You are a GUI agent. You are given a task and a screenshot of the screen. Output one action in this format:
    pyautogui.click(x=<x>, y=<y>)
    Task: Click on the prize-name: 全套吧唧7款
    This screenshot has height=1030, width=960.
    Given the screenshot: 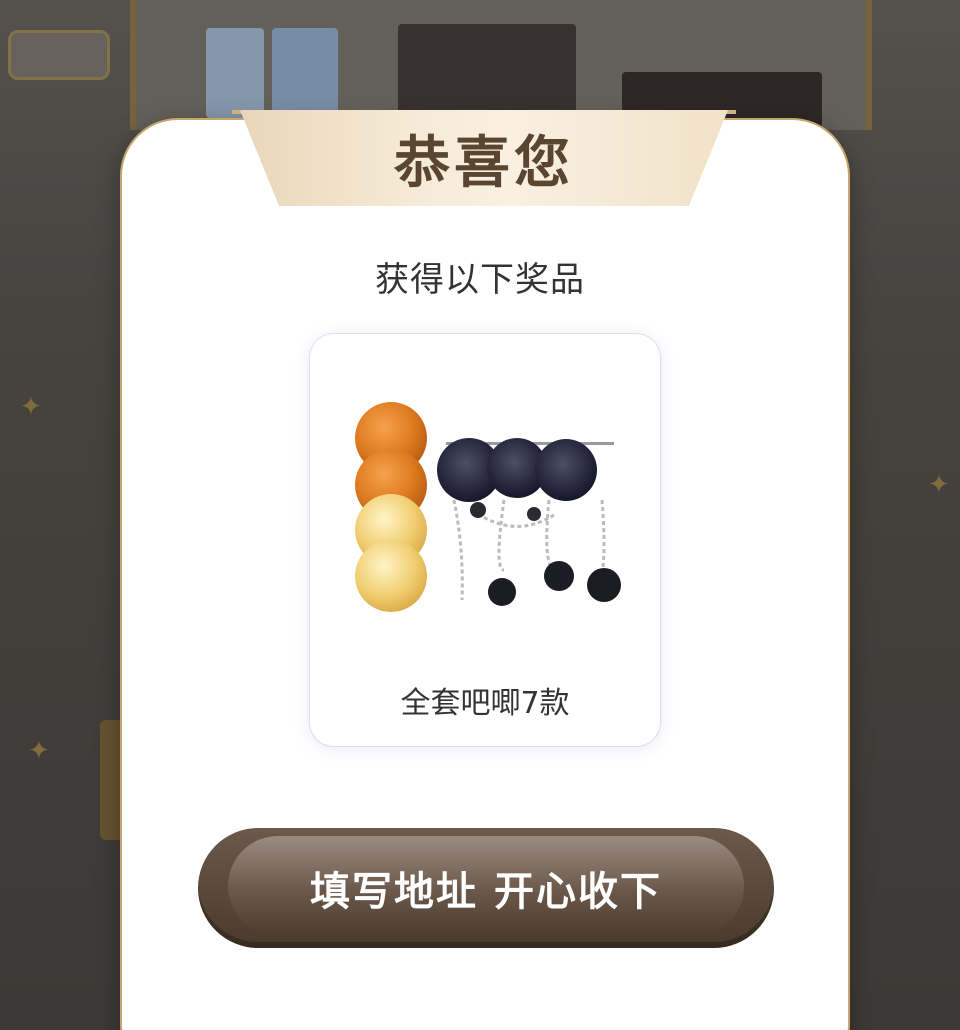 What is the action you would take?
    pyautogui.click(x=485, y=703)
    